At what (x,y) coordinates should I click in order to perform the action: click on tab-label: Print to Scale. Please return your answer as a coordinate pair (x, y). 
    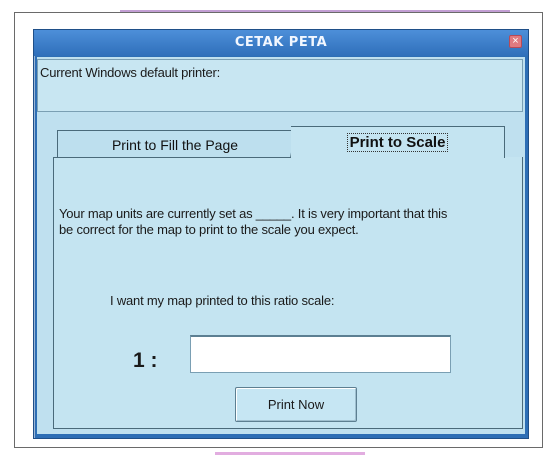
    Looking at the image, I should click on (397, 142).